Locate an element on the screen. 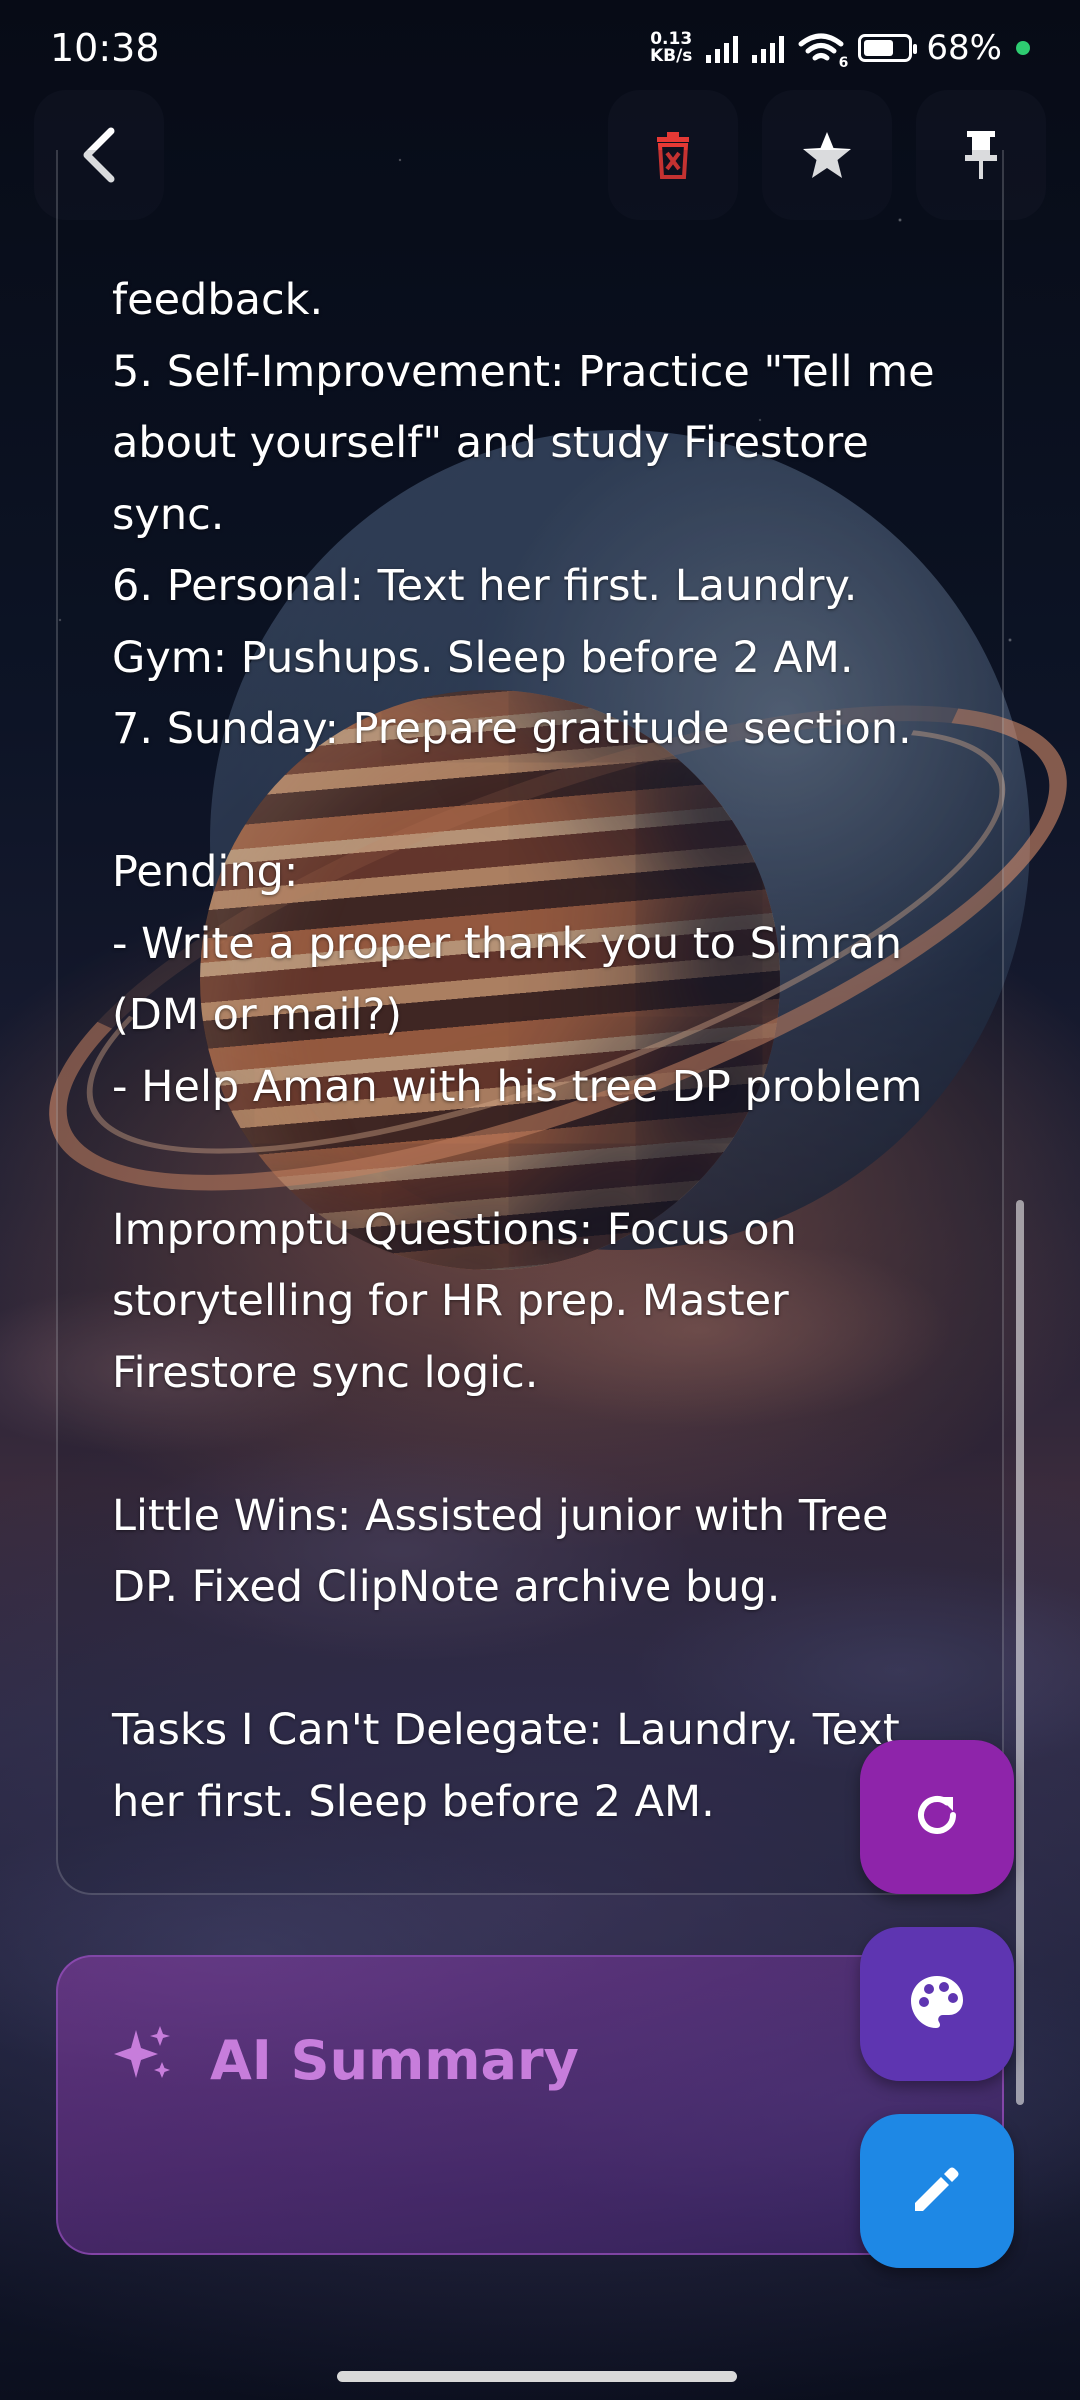  note-line: Pending: is located at coordinates (205, 872).